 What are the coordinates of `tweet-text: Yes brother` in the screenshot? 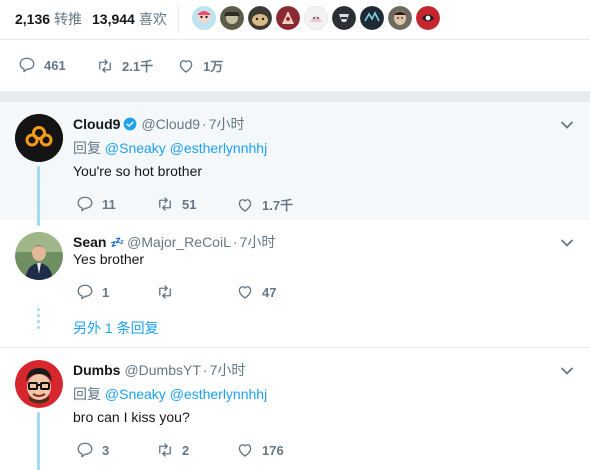 It's located at (109, 259).